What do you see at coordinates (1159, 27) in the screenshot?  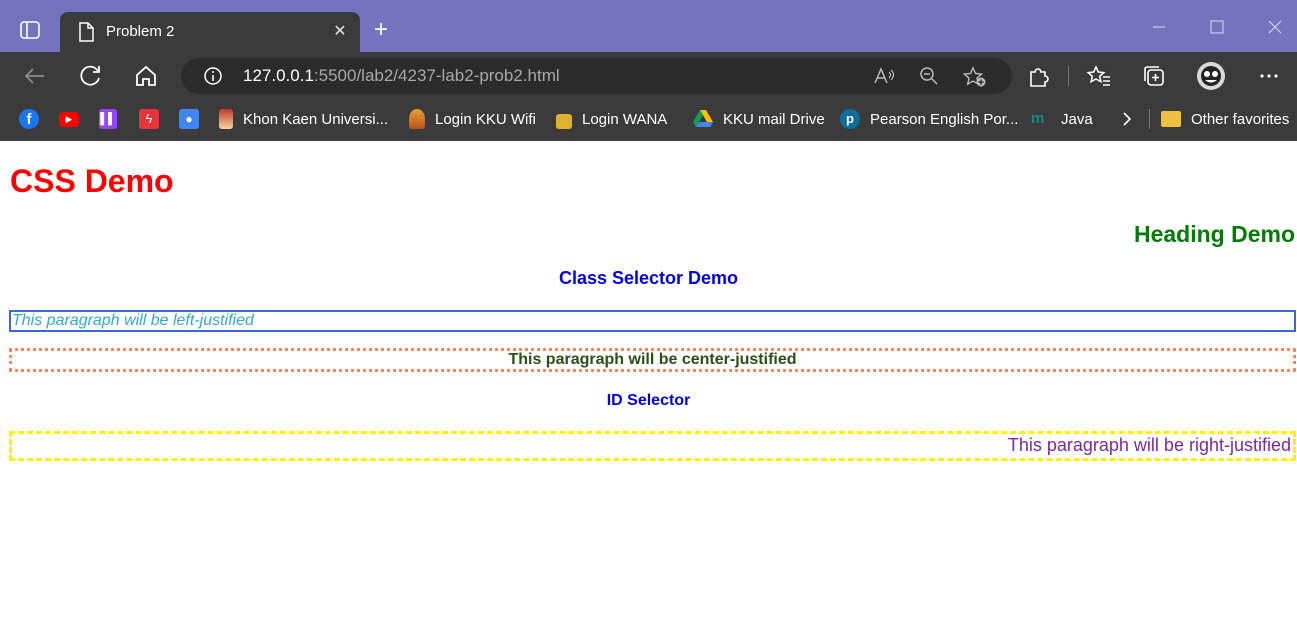 I see `minimize-icon` at bounding box center [1159, 27].